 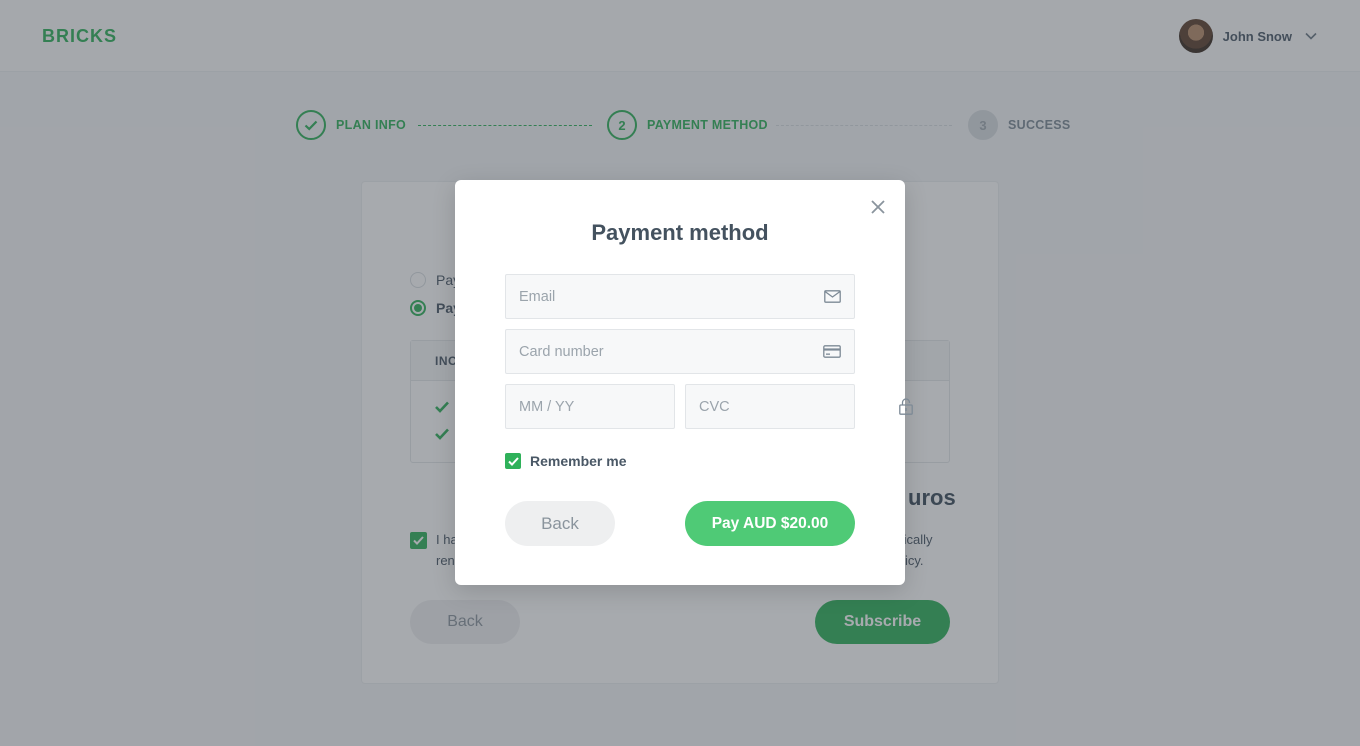 I want to click on pay-button: Pay AUD $20.00, so click(x=770, y=523).